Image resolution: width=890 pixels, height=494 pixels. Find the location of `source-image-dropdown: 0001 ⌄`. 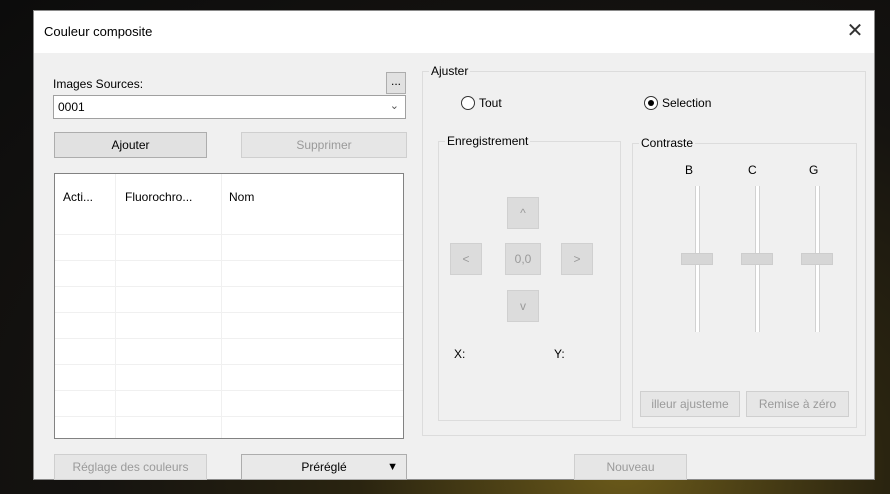

source-image-dropdown: 0001 ⌄ is located at coordinates (229, 107).